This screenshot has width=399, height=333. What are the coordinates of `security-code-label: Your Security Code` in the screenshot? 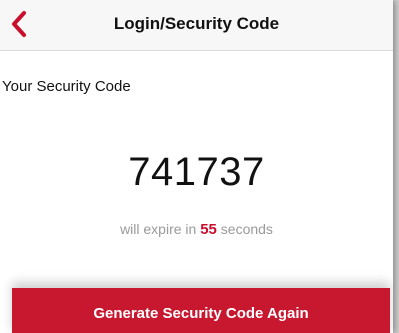 It's located at (66, 86).